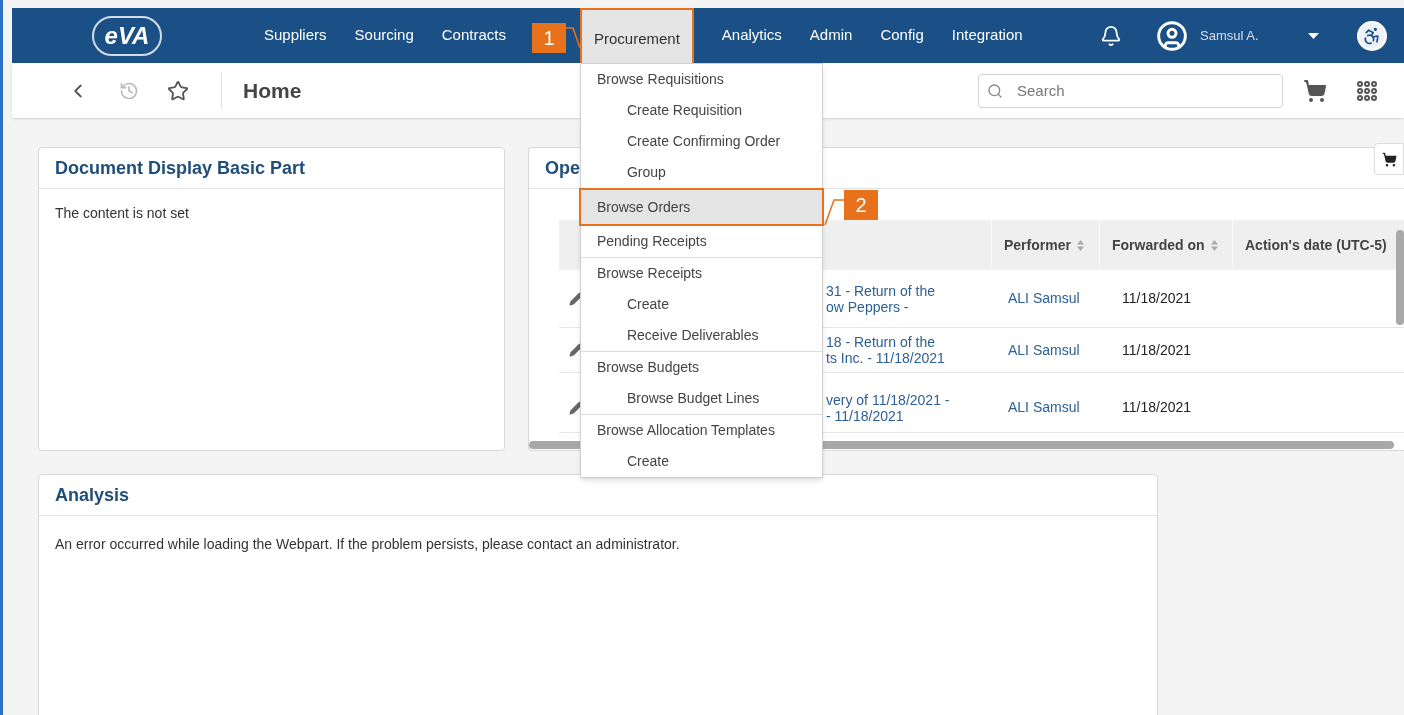 The image size is (1404, 715). I want to click on vertical-scrollbar, so click(1400, 277).